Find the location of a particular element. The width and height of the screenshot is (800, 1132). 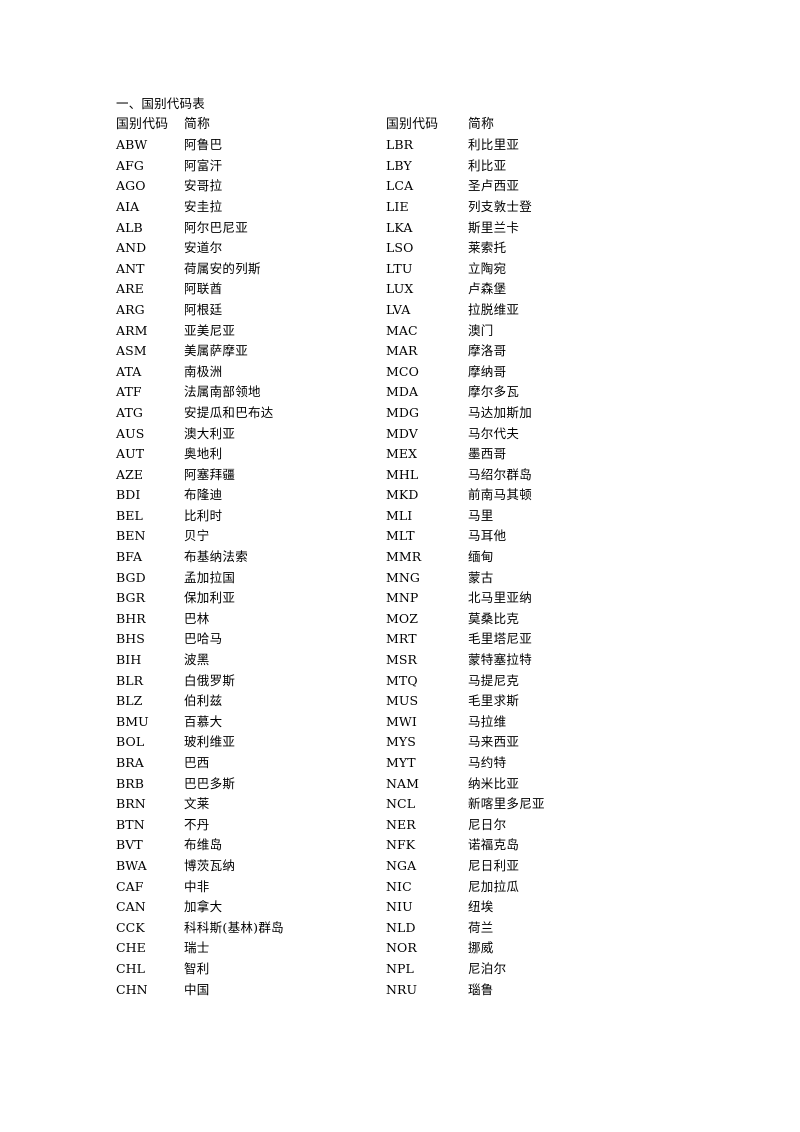

country-name-left: 布维岛 is located at coordinates (203, 845).